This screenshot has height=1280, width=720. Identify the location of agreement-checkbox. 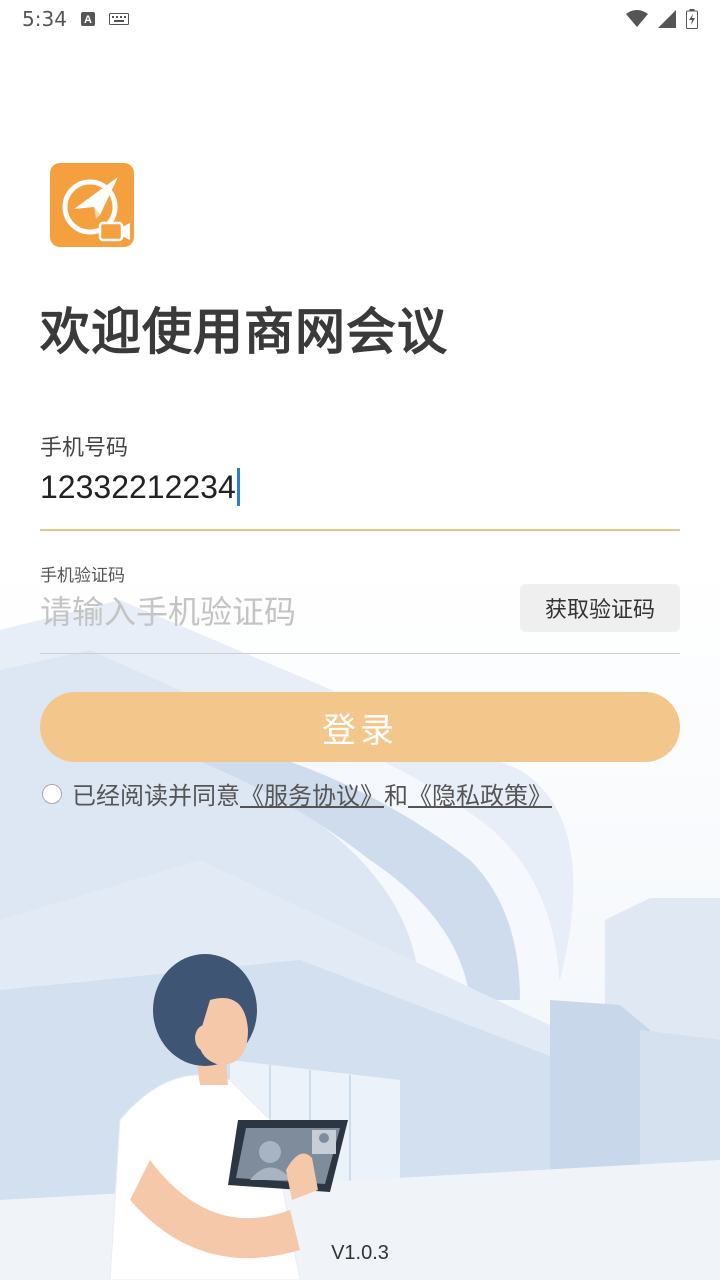
(52, 793).